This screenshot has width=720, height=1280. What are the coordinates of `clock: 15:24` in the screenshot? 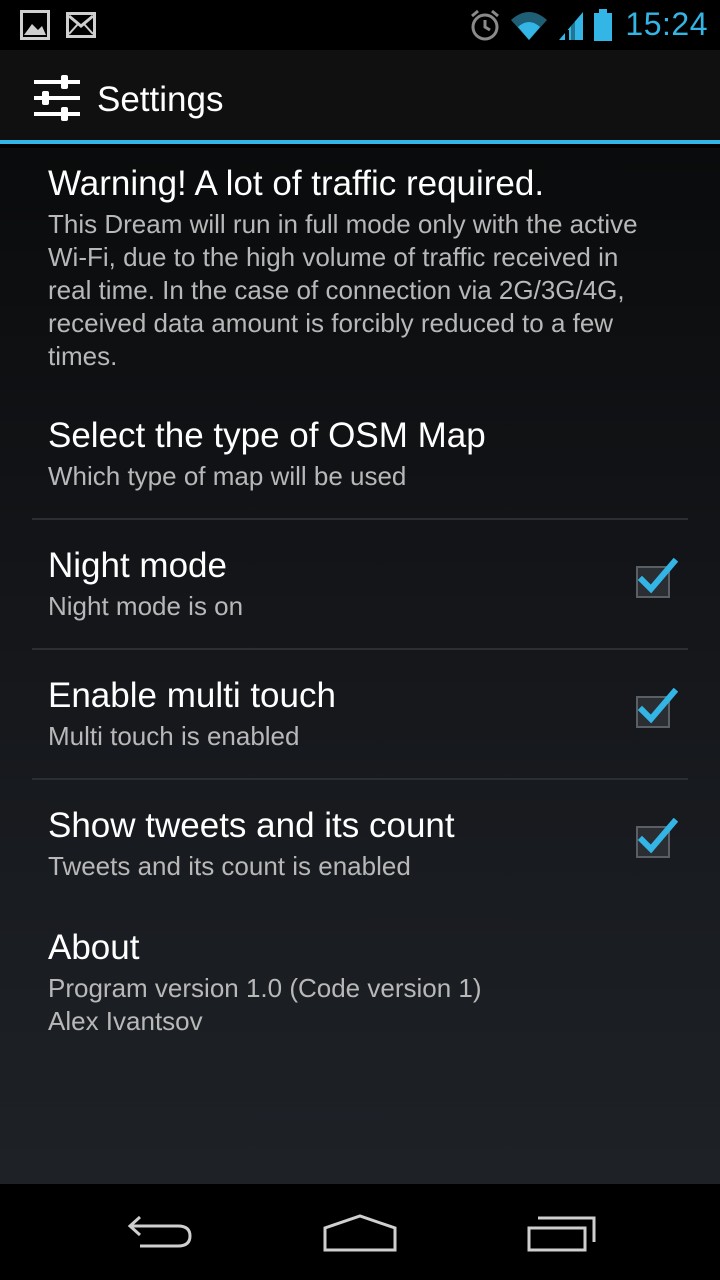 It's located at (666, 24).